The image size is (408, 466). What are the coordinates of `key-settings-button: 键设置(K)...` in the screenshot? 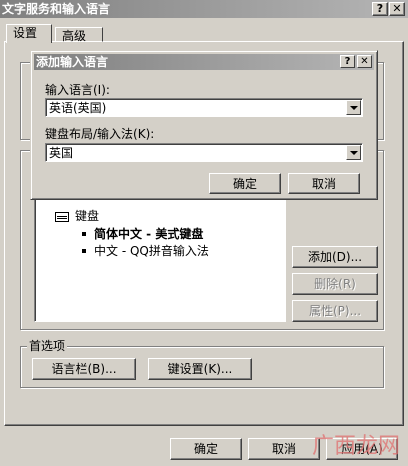 It's located at (200, 369).